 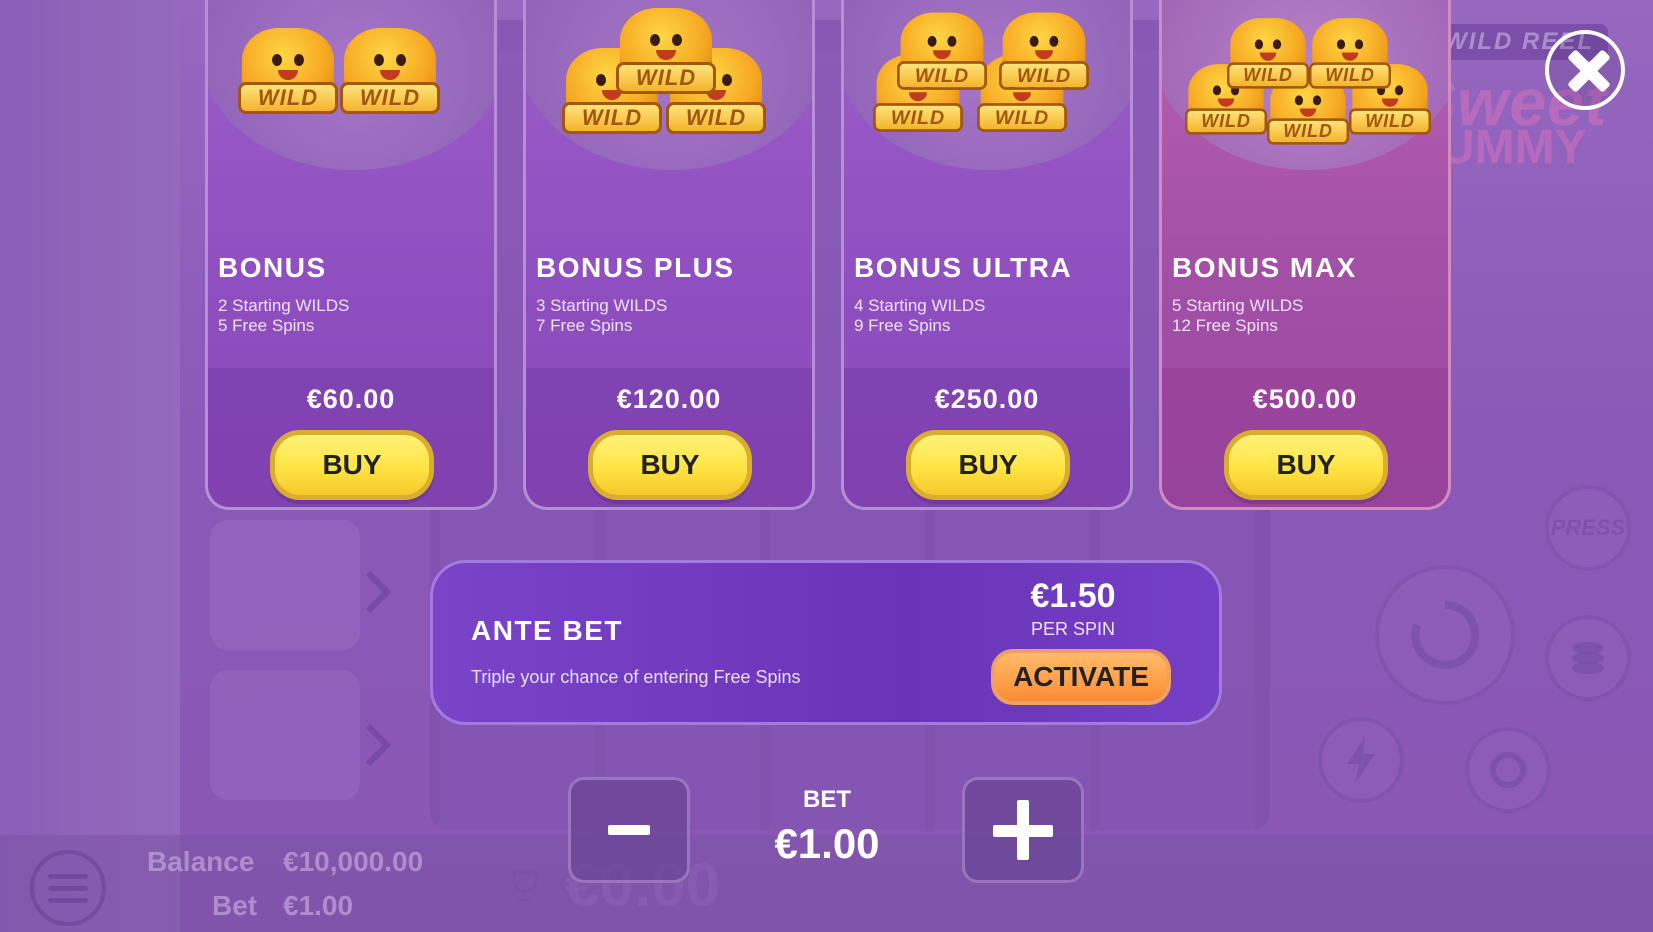 What do you see at coordinates (1264, 267) in the screenshot?
I see `card-title: BONUS MAX` at bounding box center [1264, 267].